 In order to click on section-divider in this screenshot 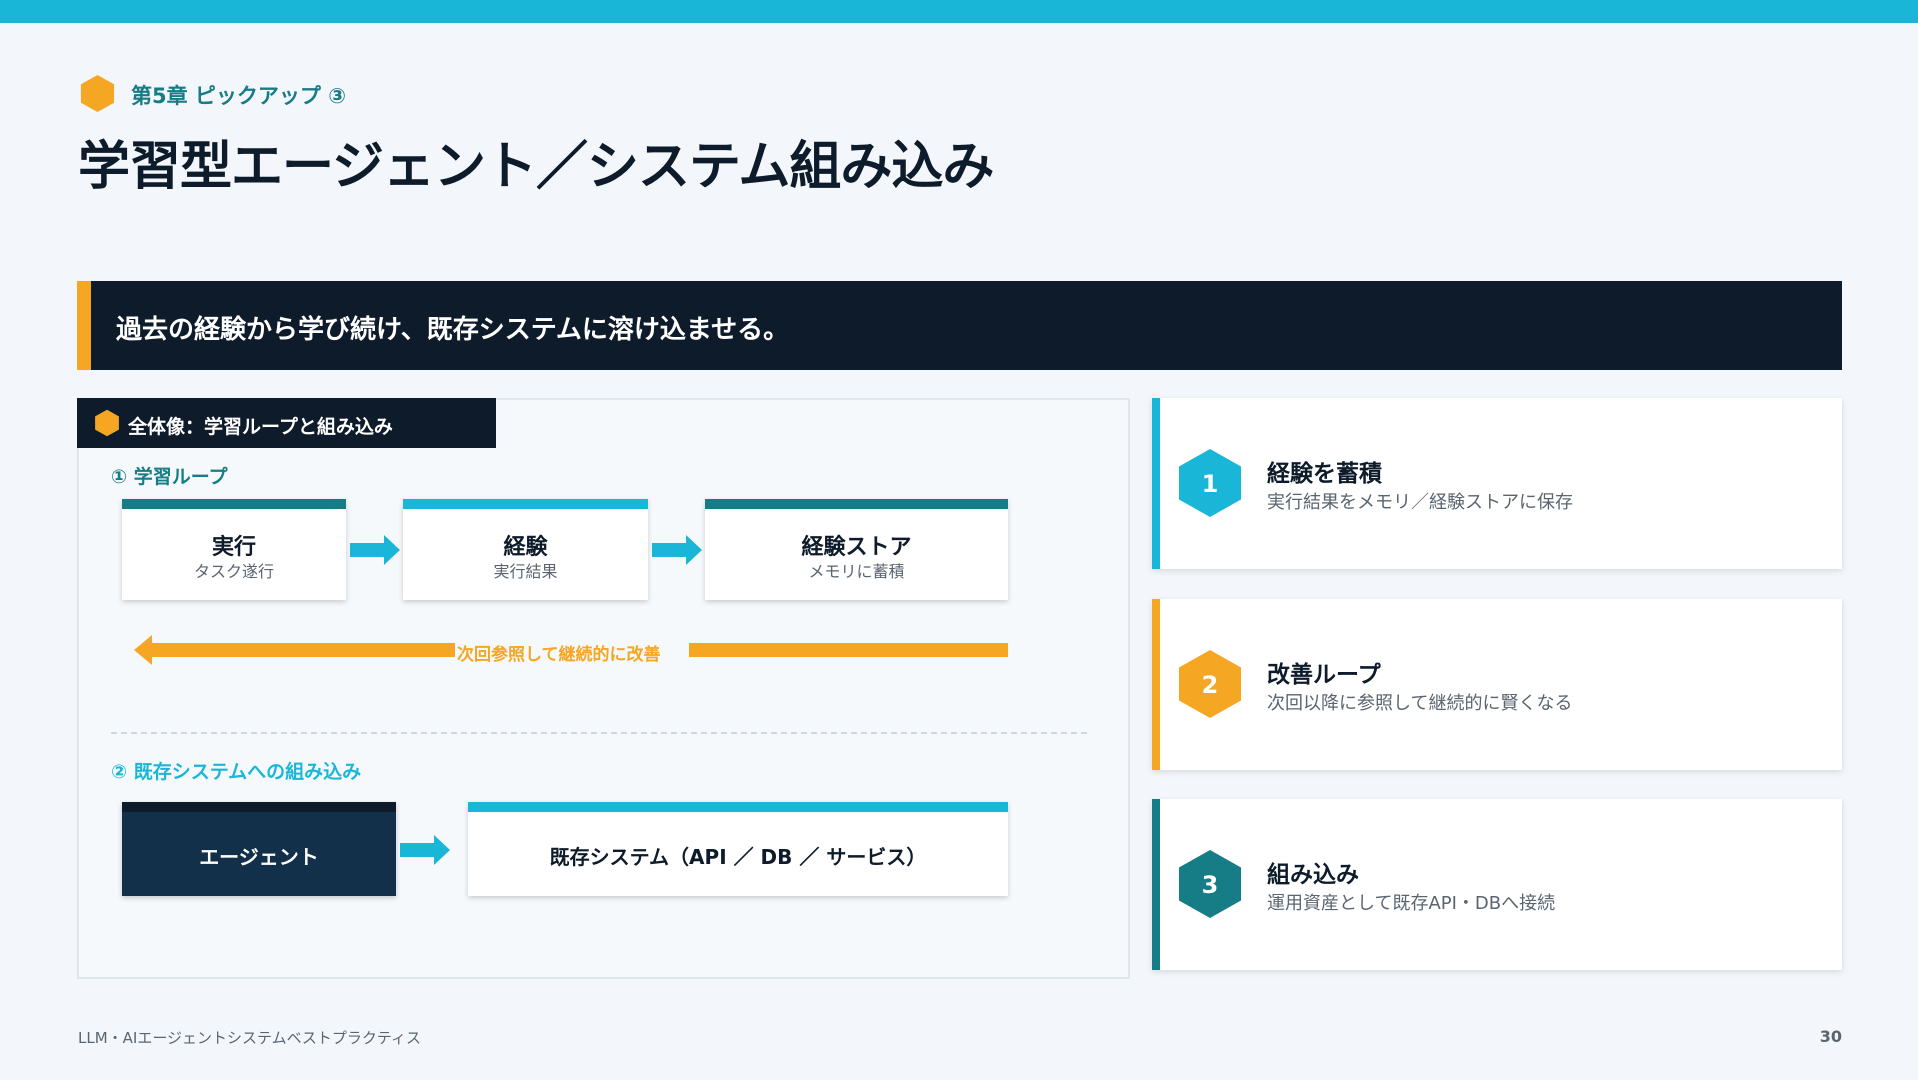, I will do `click(599, 733)`.